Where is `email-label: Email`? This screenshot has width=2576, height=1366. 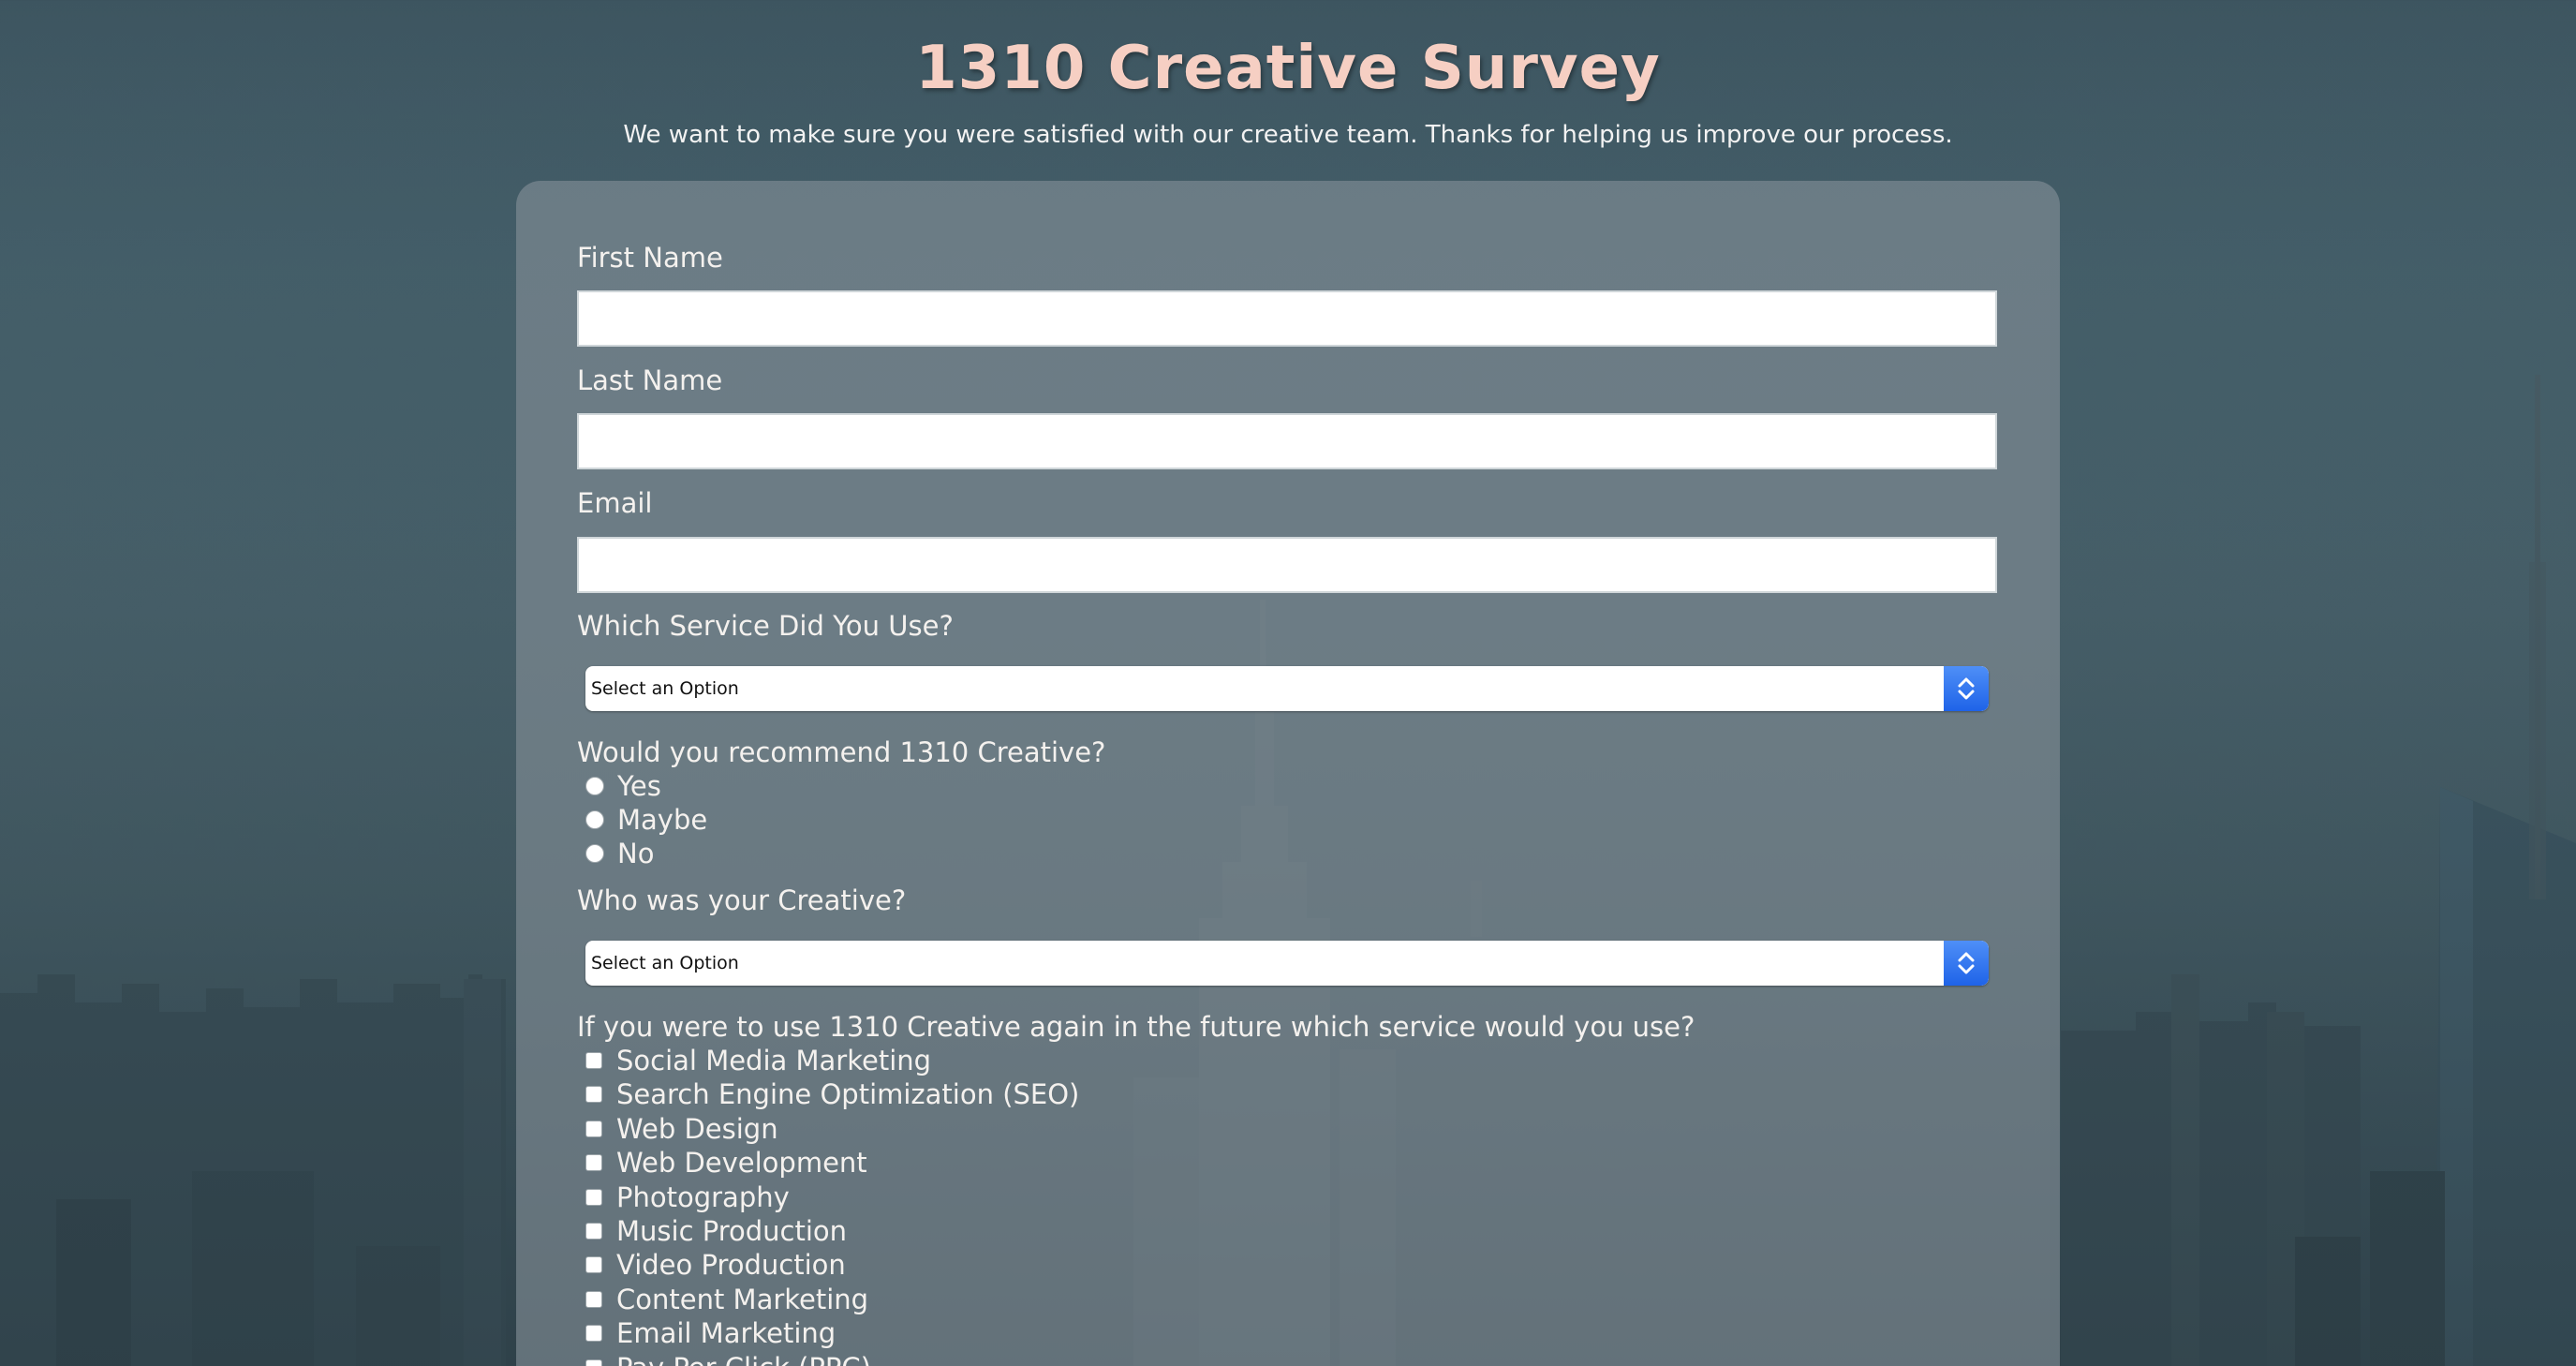 email-label: Email is located at coordinates (615, 503).